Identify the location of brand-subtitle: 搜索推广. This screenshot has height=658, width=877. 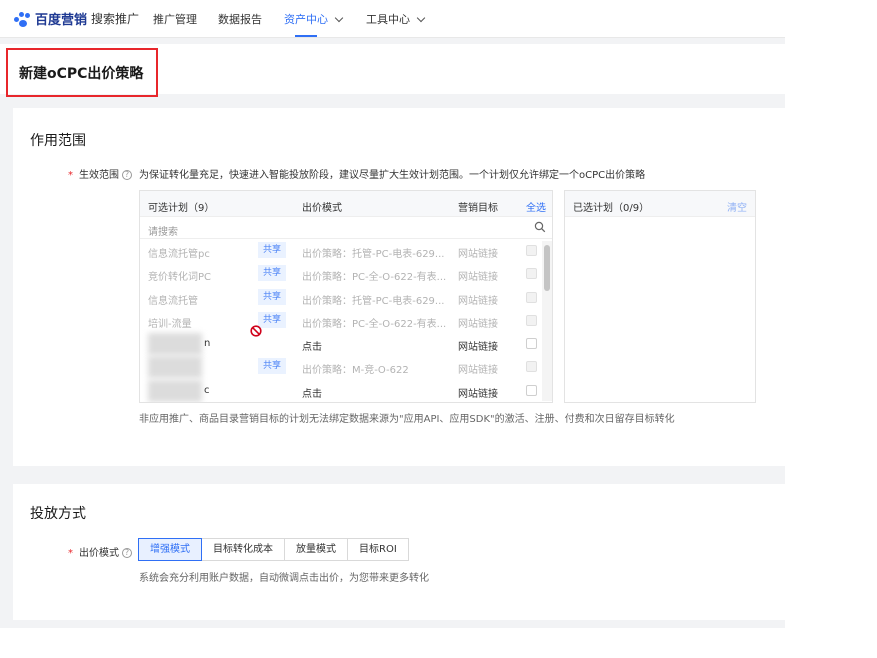
(115, 19).